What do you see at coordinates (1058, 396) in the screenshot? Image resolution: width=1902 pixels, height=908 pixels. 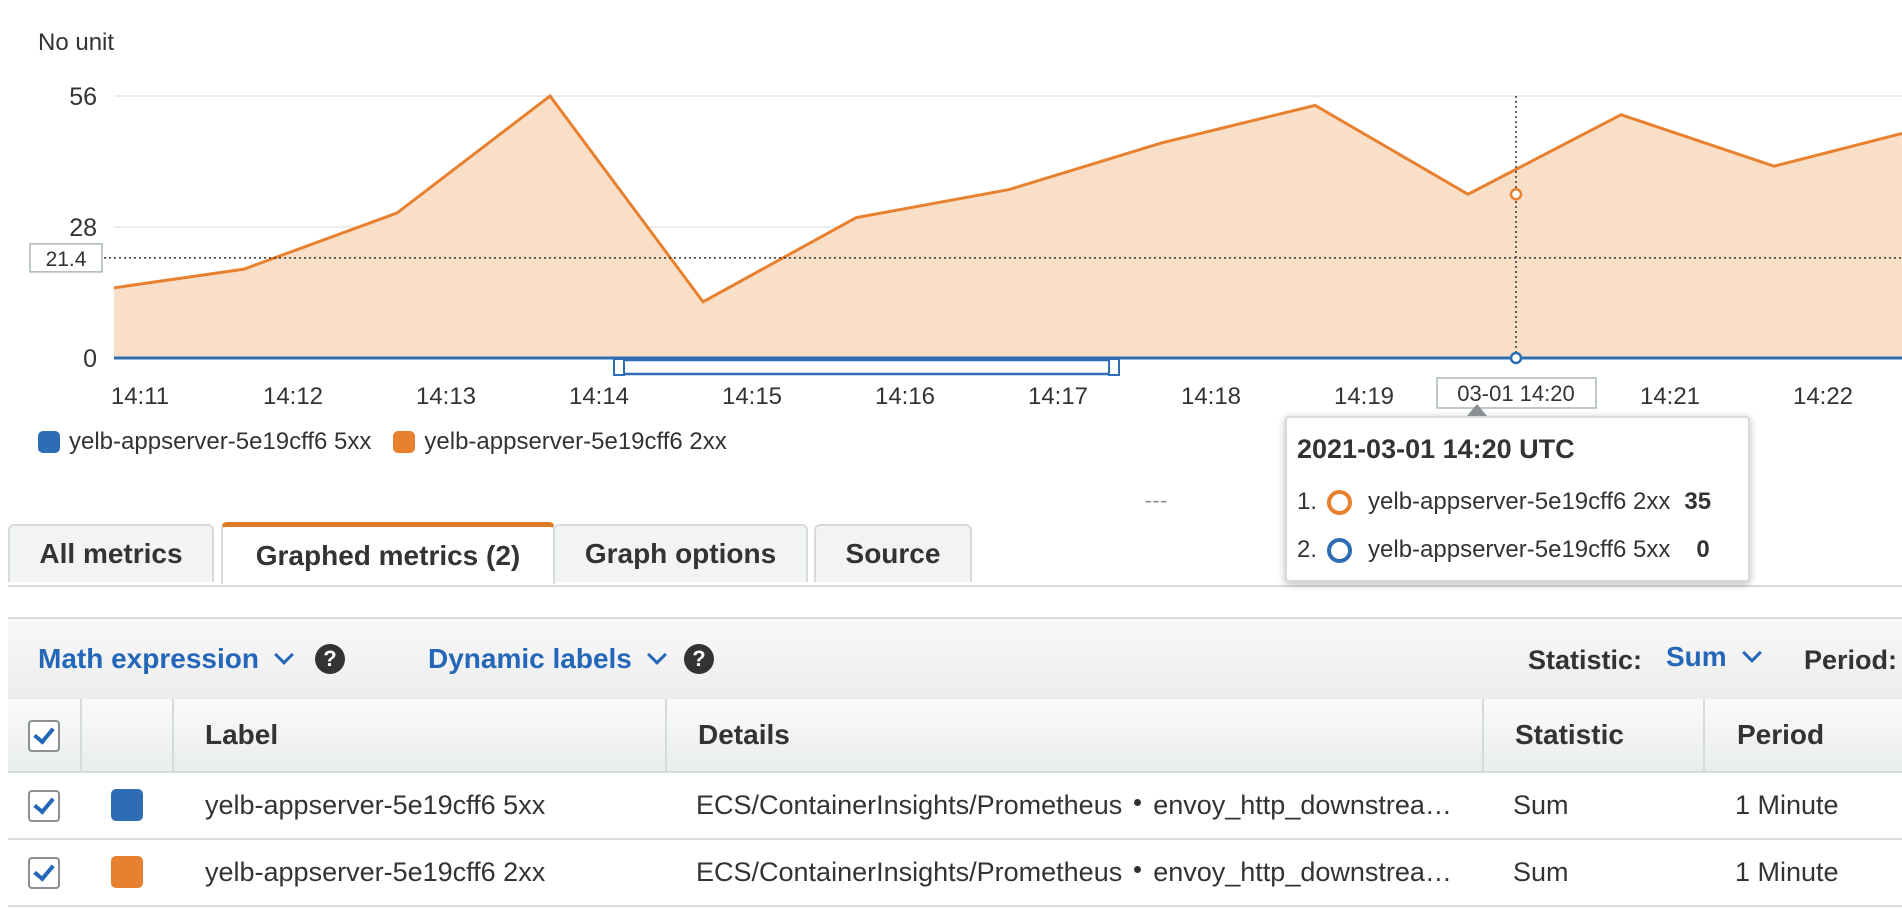 I see `x-tick-label: 14:17` at bounding box center [1058, 396].